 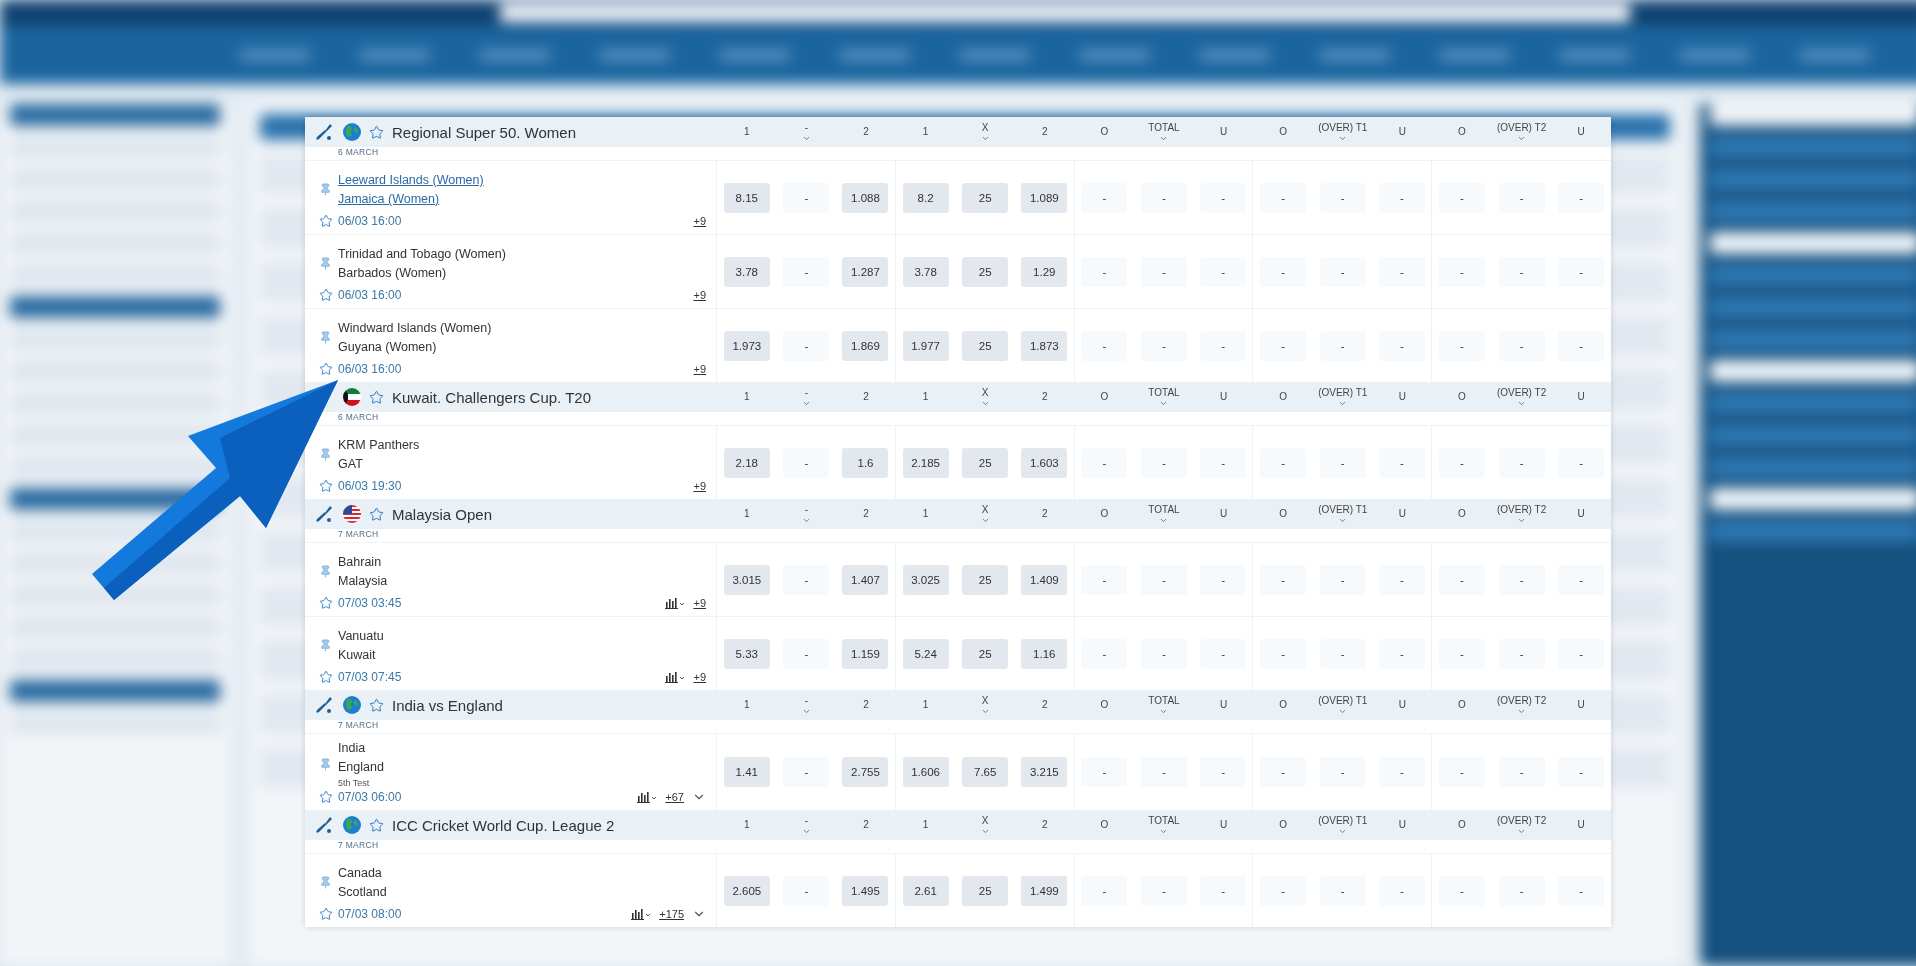 I want to click on team-name: Leeward Islands (Women), so click(x=411, y=180).